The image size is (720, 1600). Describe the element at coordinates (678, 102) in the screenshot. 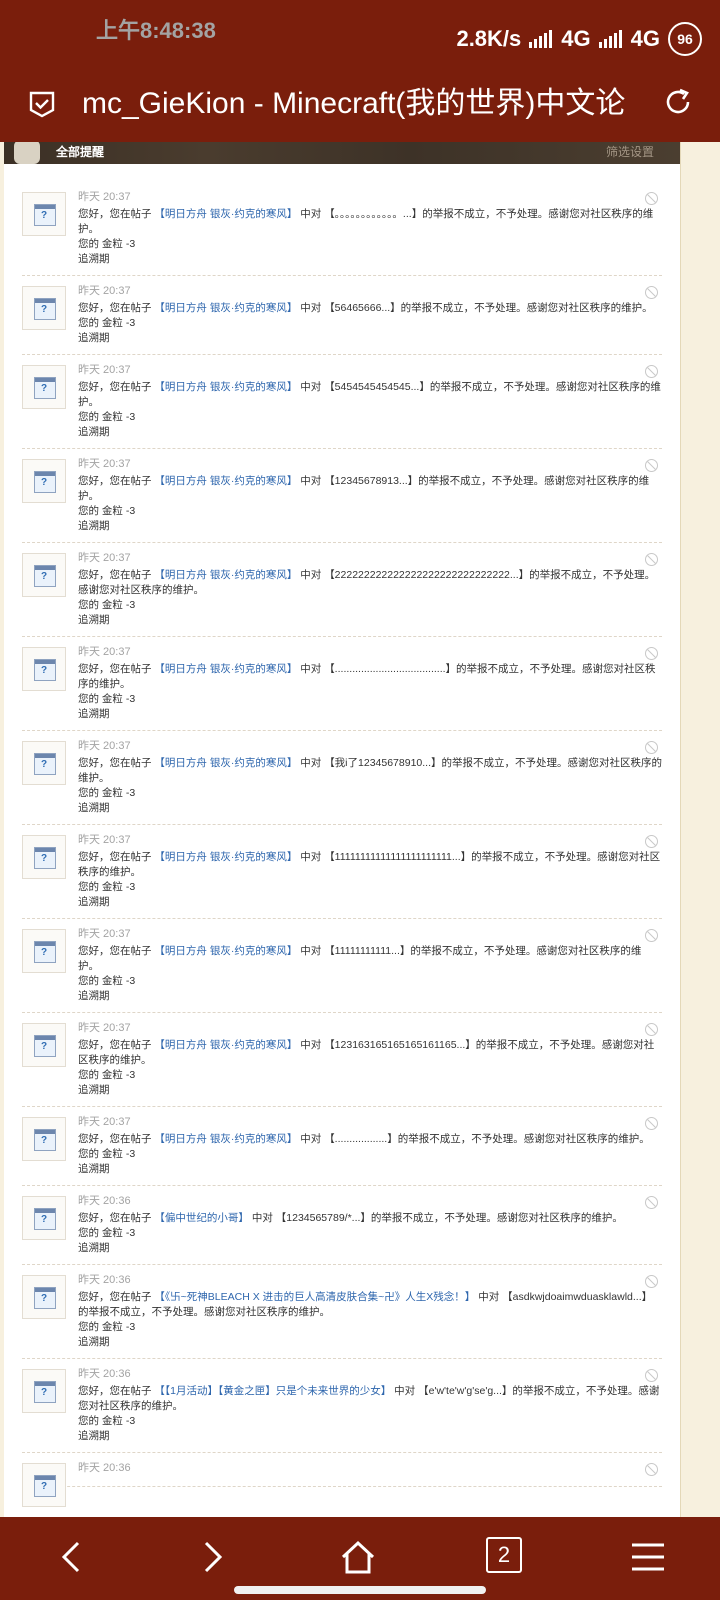

I see `refresh-icon` at that location.